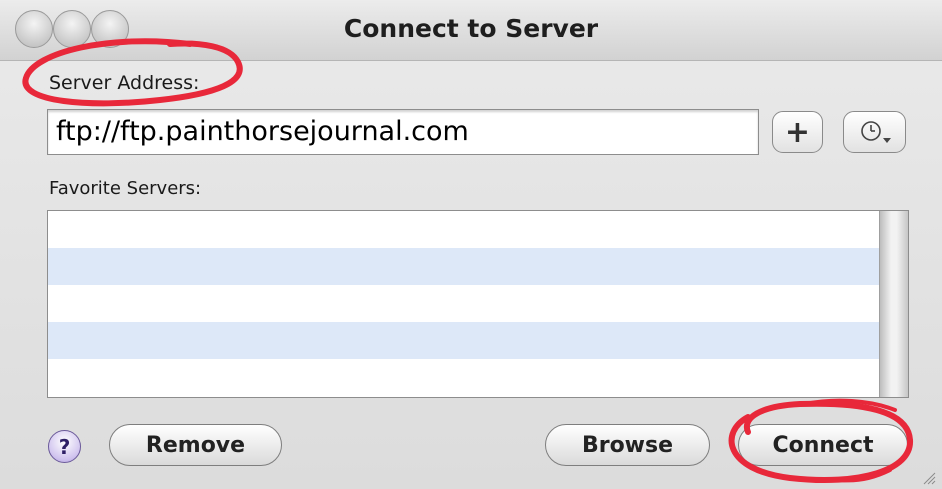 This screenshot has width=942, height=489. I want to click on recent-servers-clock-icon, so click(875, 132).